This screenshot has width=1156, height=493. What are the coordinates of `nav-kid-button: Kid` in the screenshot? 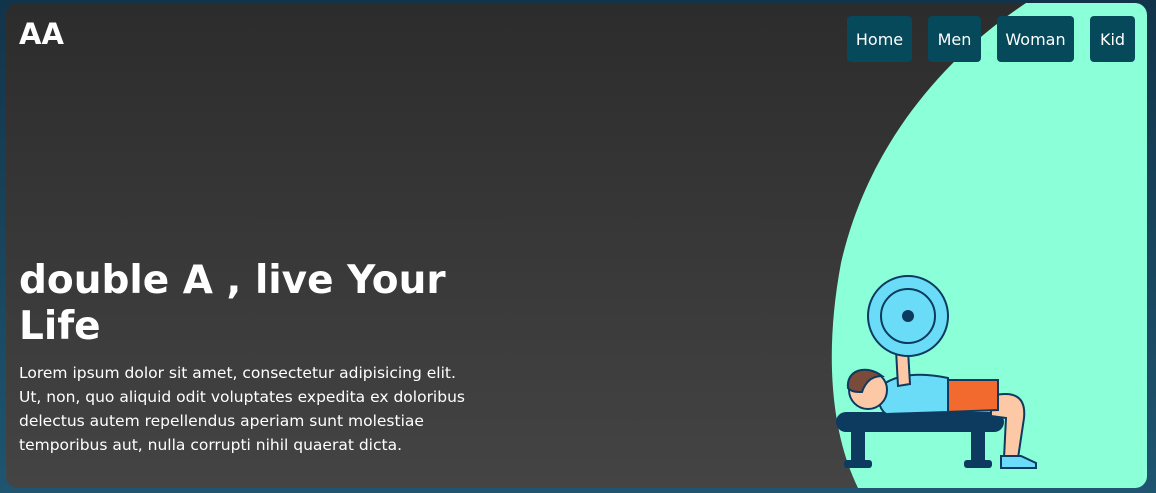 It's located at (1112, 39).